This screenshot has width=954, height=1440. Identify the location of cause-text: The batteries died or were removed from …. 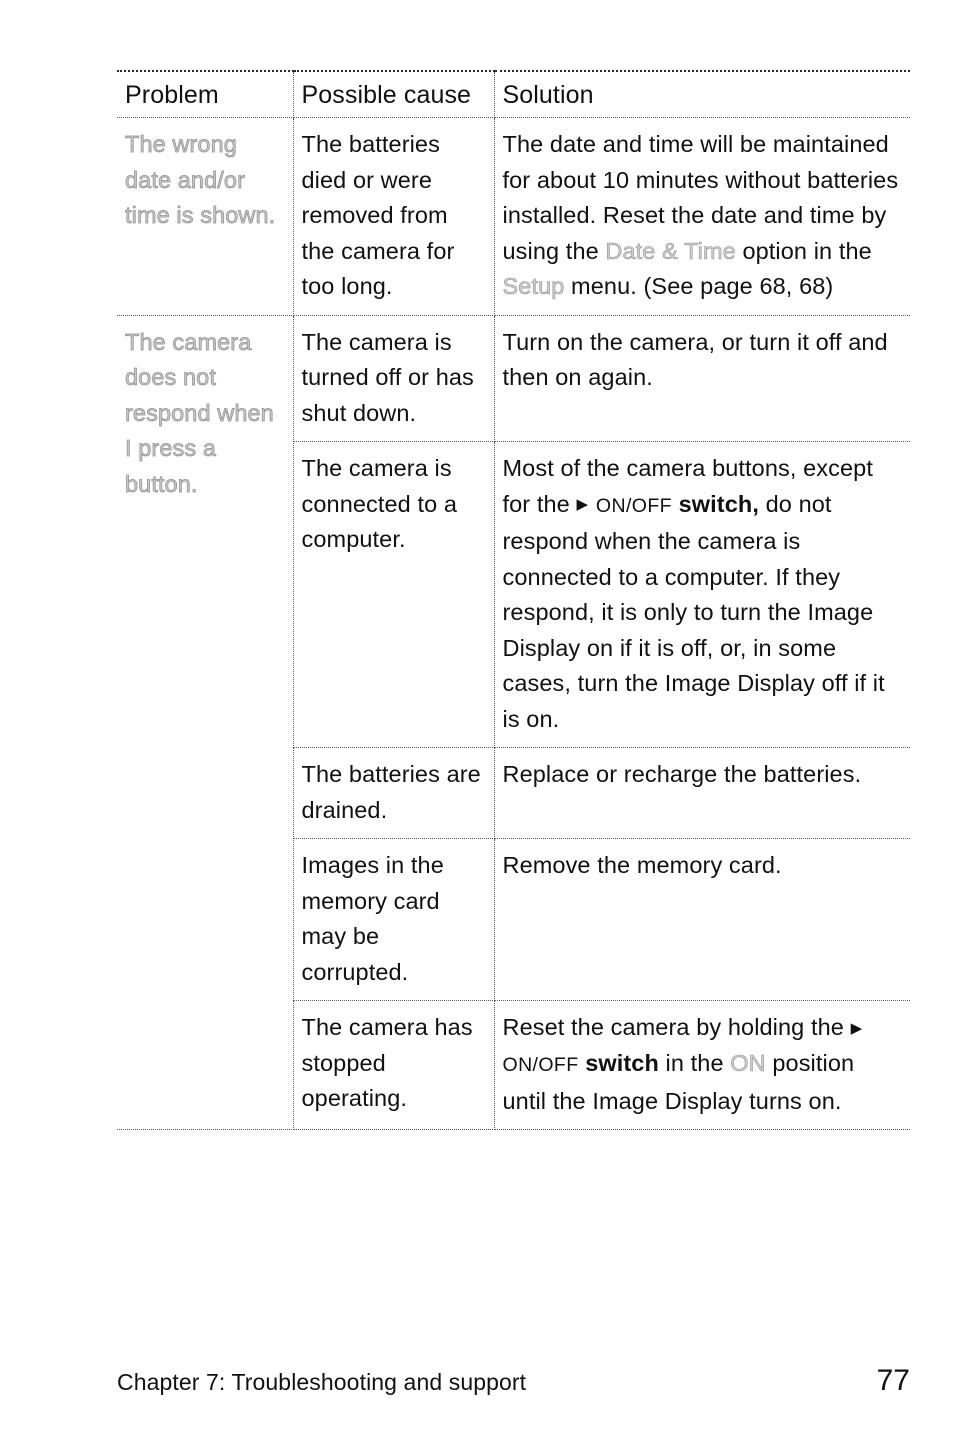
(378, 215).